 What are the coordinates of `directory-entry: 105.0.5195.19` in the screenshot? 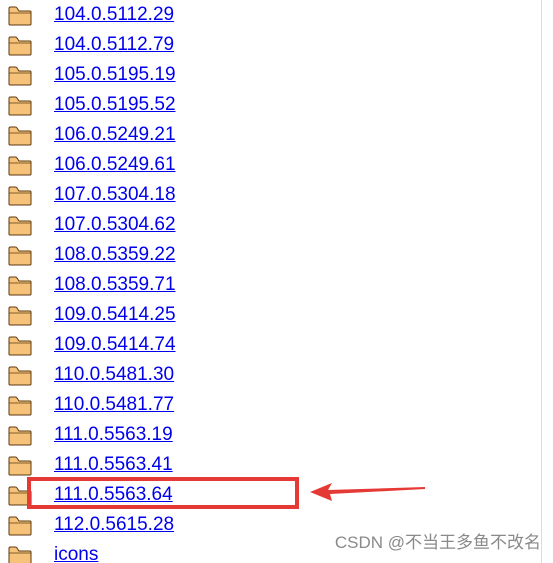 It's located at (150, 75).